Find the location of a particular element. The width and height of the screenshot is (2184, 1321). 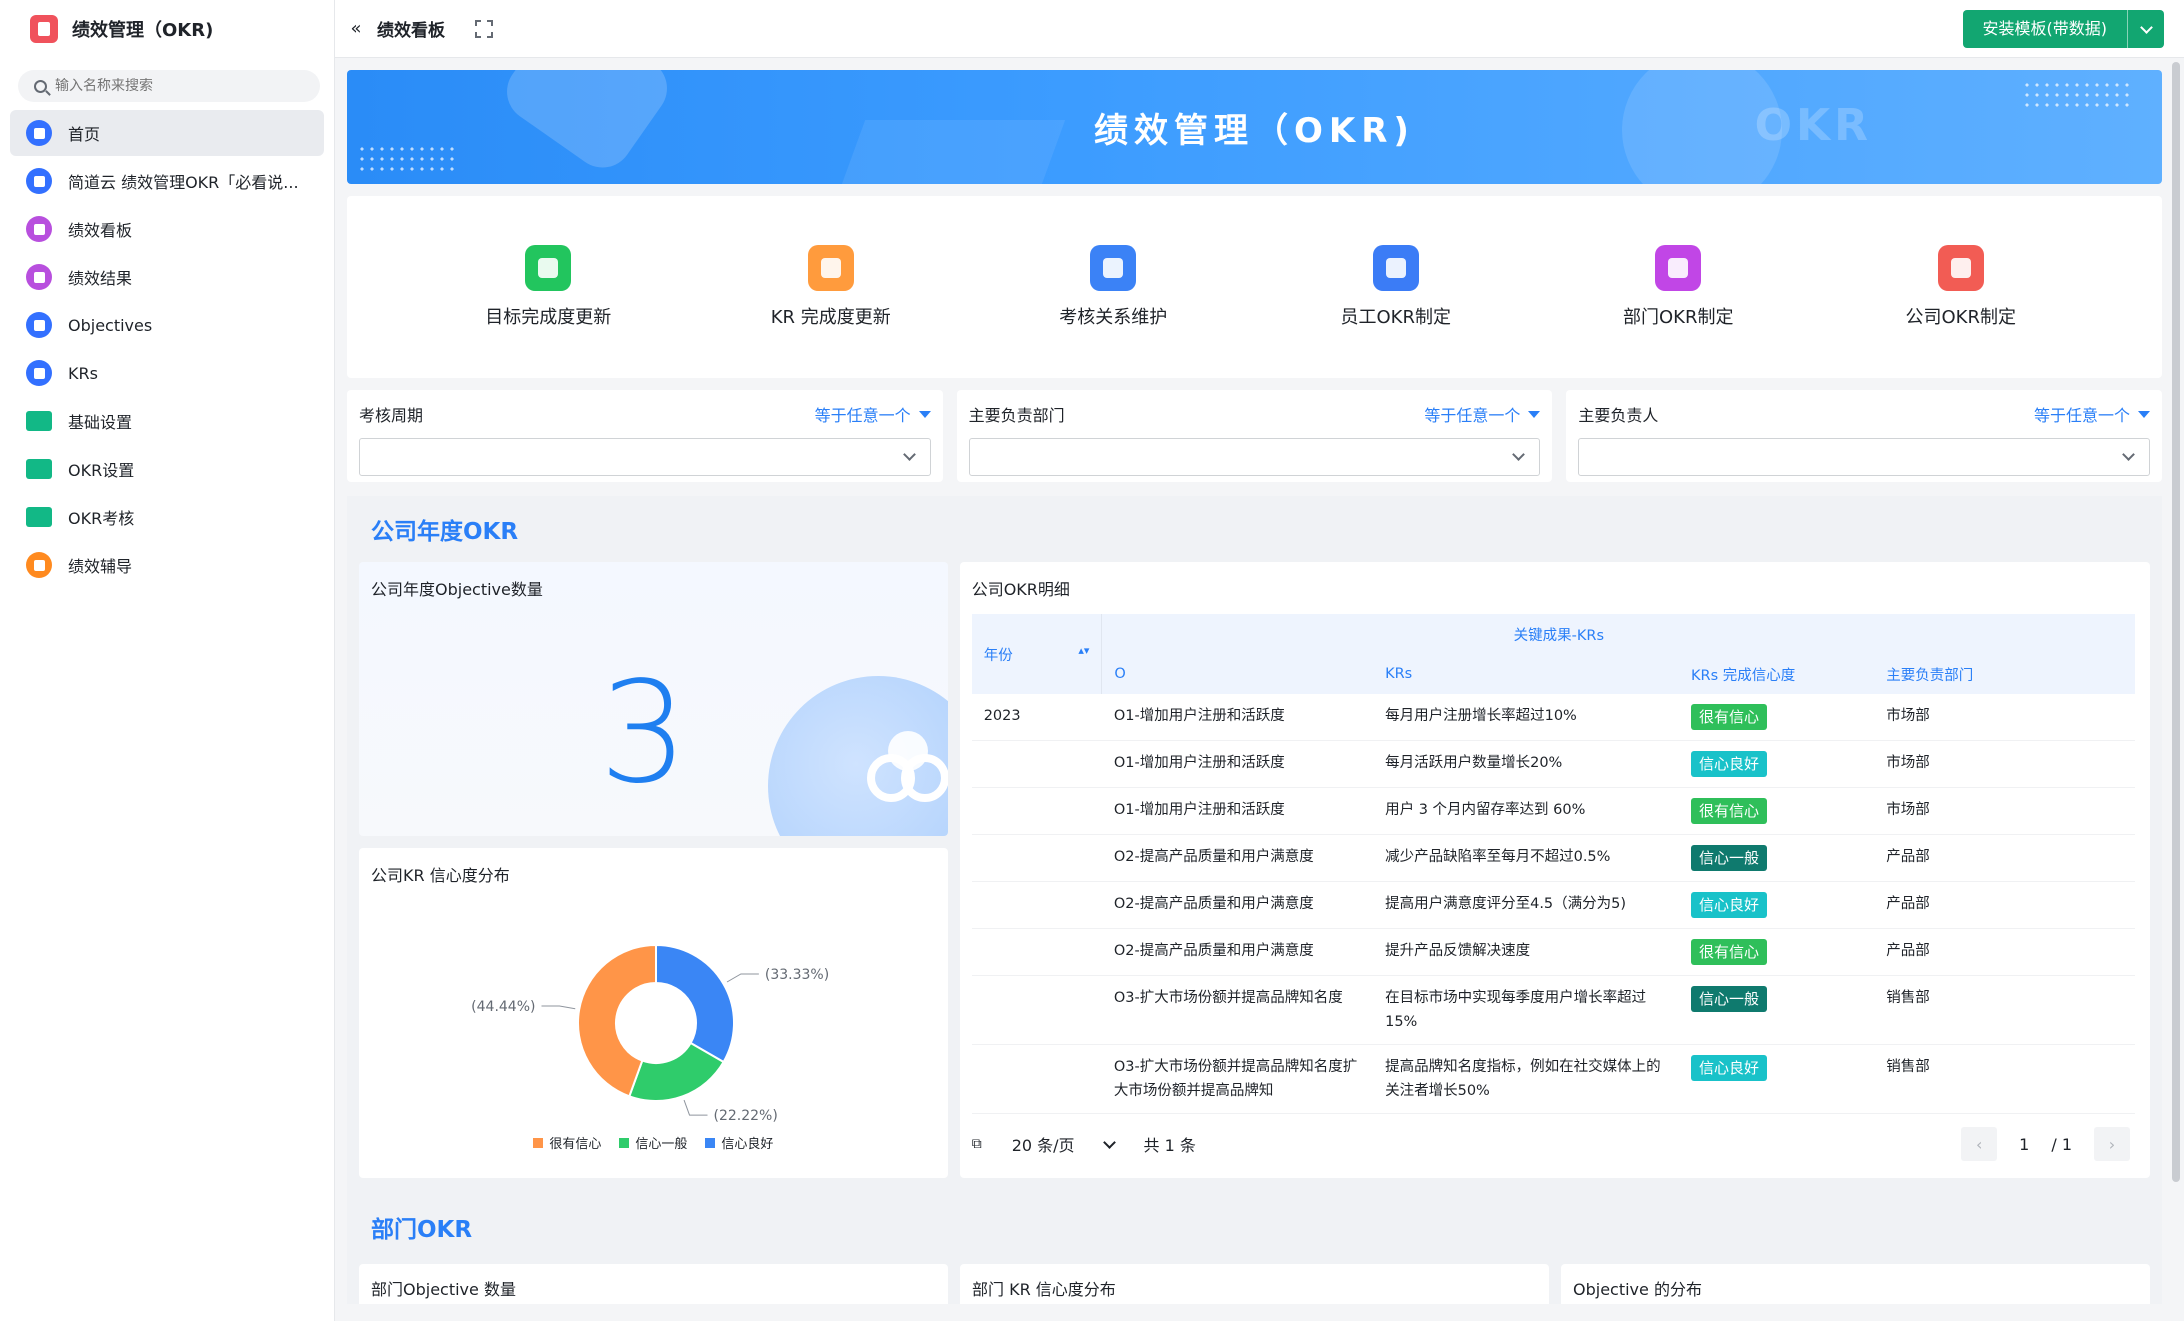

search-box is located at coordinates (169, 86).